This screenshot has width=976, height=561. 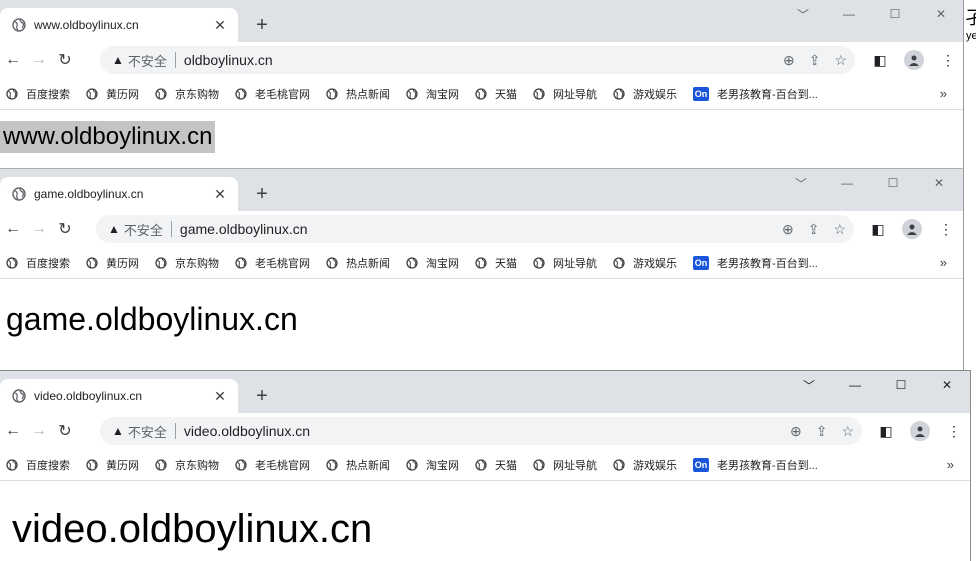 I want to click on bookmark-label: 网址导航, so click(x=575, y=94).